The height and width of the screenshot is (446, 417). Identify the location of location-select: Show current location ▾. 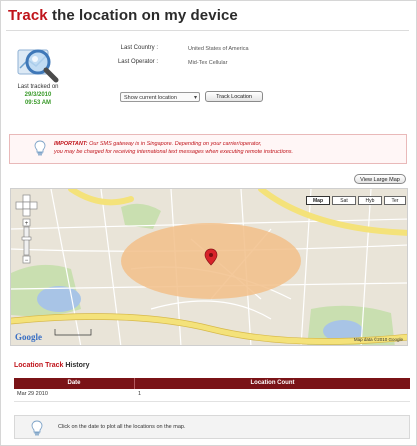
(160, 97).